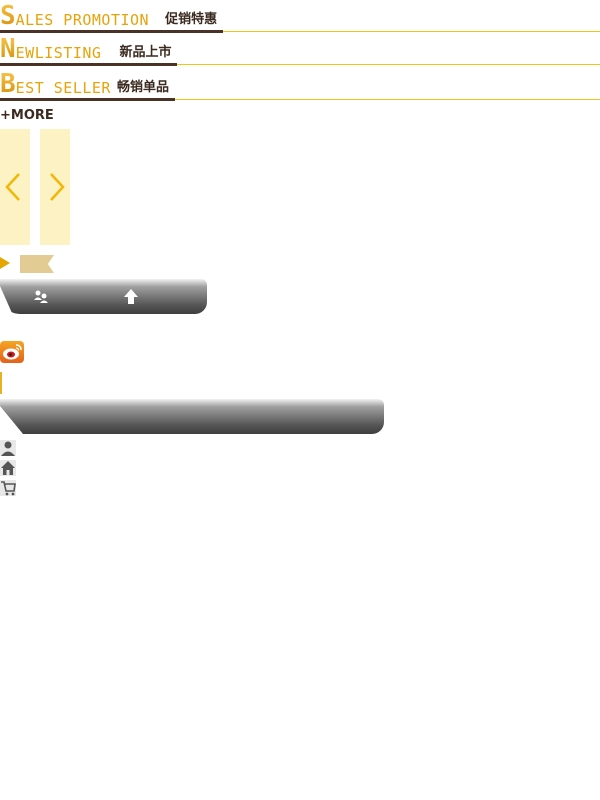 The height and width of the screenshot is (800, 600). I want to click on chevron-left-icon, so click(12, 187).